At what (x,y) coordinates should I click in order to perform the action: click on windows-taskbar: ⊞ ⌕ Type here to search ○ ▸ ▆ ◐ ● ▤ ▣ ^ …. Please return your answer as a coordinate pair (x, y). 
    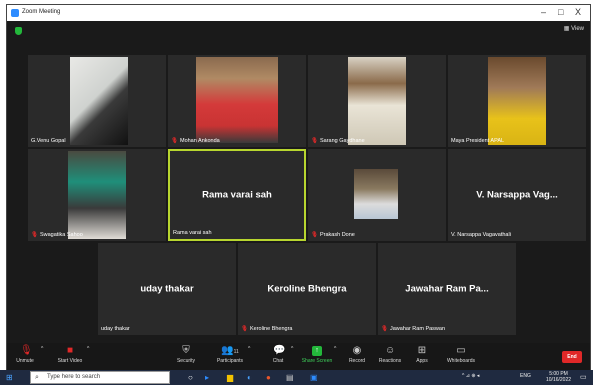
    Looking at the image, I should click on (296, 377).